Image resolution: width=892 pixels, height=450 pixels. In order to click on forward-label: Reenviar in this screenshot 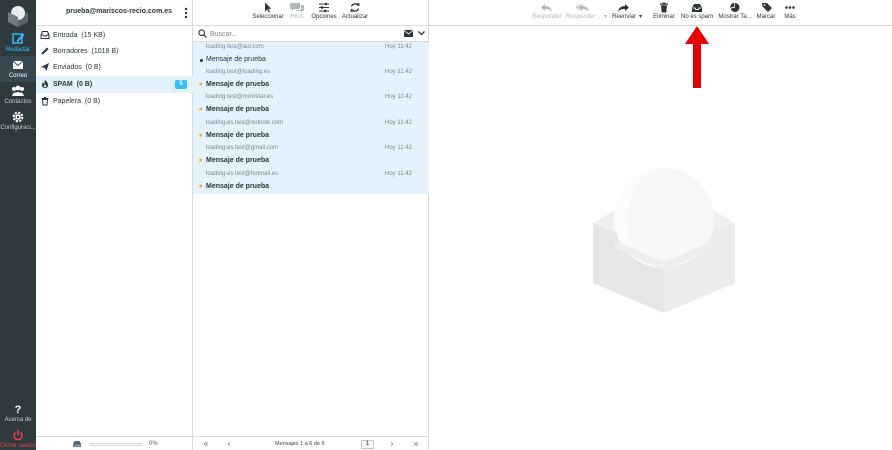, I will do `click(623, 17)`.